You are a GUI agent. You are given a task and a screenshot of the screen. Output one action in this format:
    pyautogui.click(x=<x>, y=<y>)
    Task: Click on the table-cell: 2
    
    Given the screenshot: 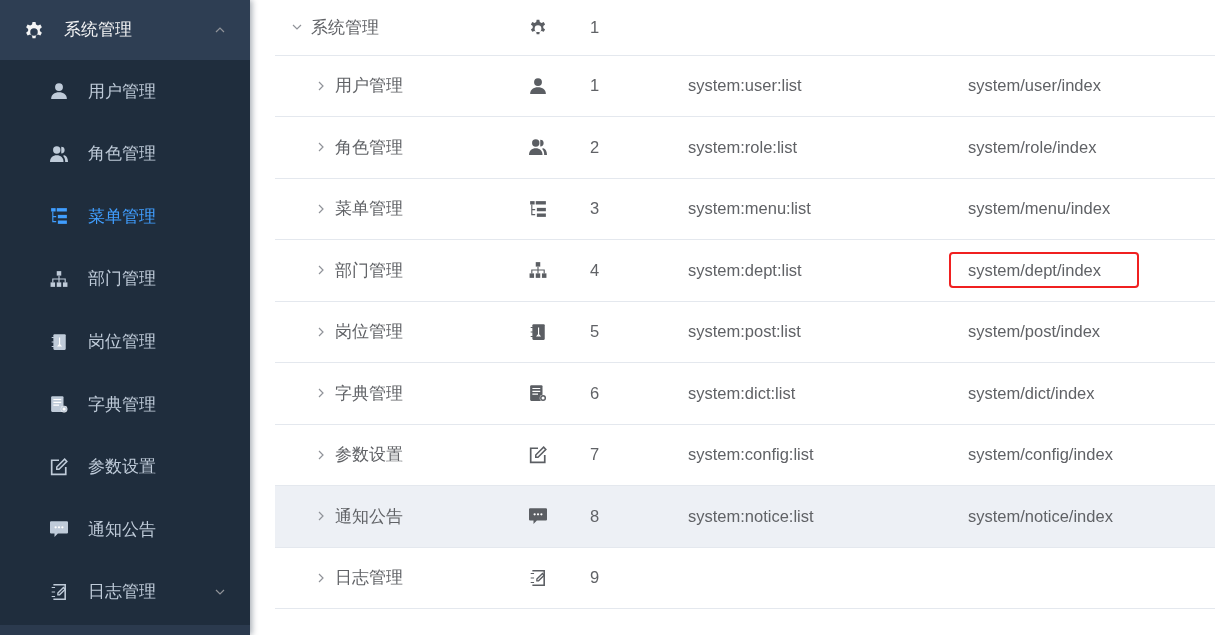 What is the action you would take?
    pyautogui.click(x=595, y=146)
    